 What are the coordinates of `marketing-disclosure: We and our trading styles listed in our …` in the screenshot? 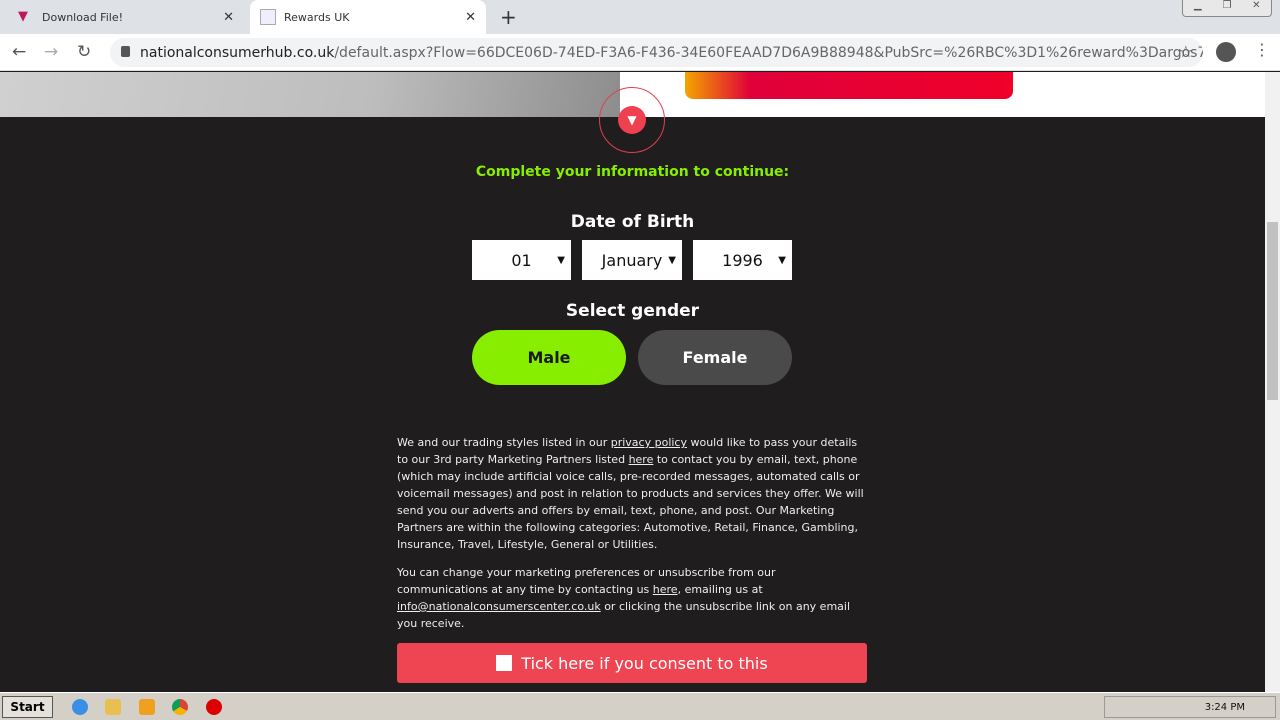 It's located at (632, 493).